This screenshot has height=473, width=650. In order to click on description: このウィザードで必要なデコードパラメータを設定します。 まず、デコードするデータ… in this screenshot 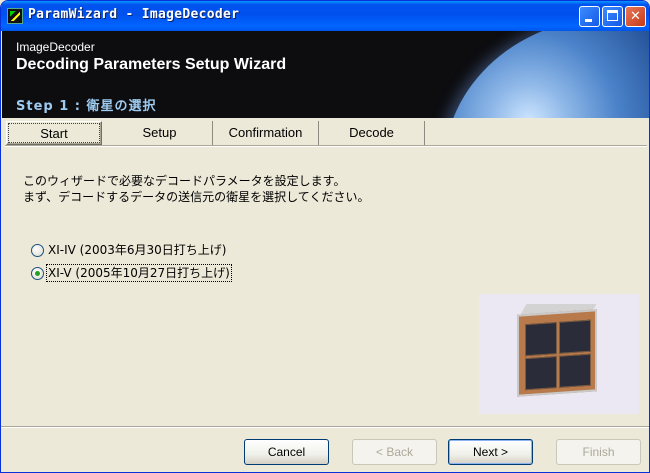, I will do `click(196, 189)`.